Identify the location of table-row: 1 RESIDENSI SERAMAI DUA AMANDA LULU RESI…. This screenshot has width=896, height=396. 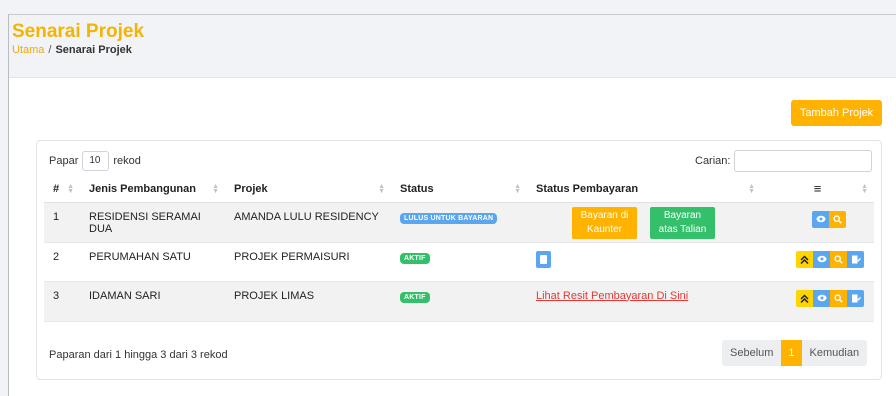
(459, 222).